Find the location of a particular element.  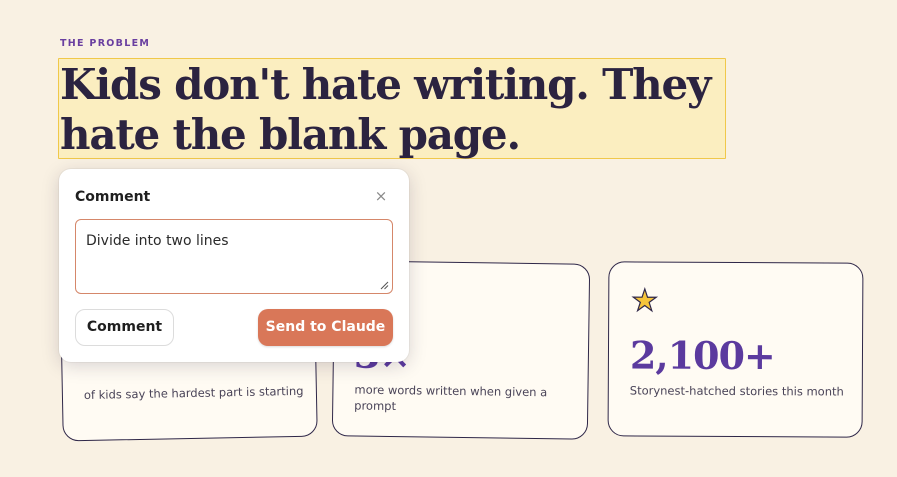

headline-line-2: hate the blank page. is located at coordinates (290, 134).